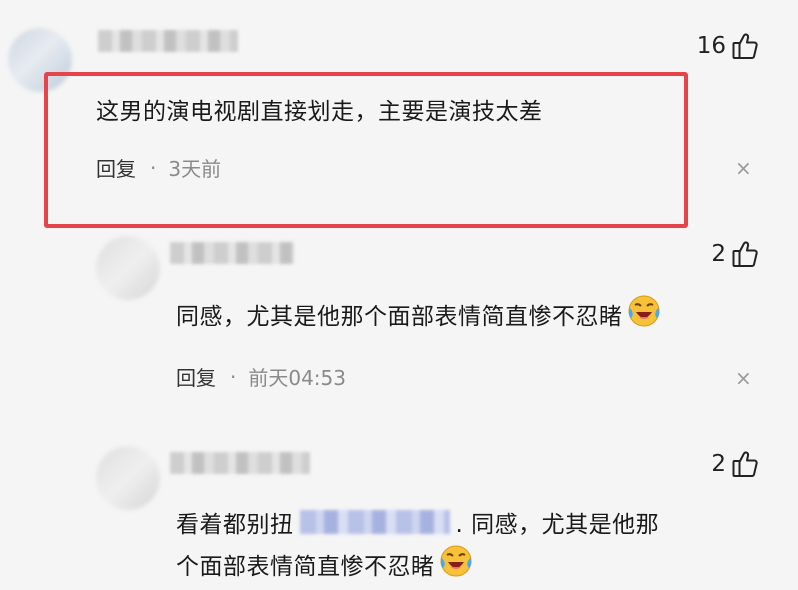 The height and width of the screenshot is (590, 798). Describe the element at coordinates (557, 525) in the screenshot. I see `comment-text-suffix: . 同感，尤其是他那` at that location.